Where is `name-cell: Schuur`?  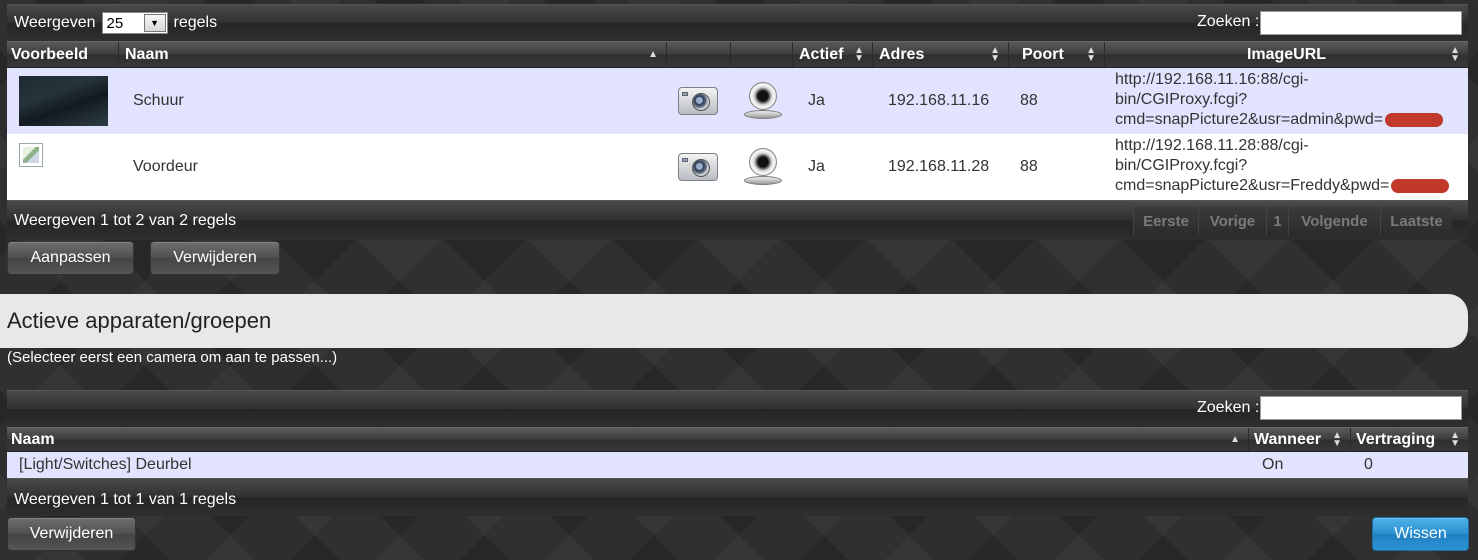
name-cell: Schuur is located at coordinates (158, 100).